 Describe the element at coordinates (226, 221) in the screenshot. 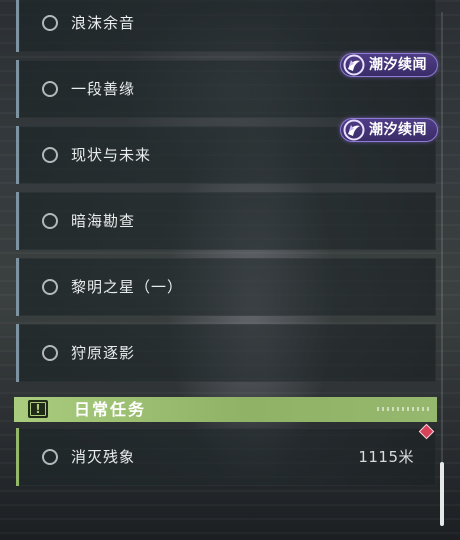

I see `quest-item: 暗海勘查` at that location.